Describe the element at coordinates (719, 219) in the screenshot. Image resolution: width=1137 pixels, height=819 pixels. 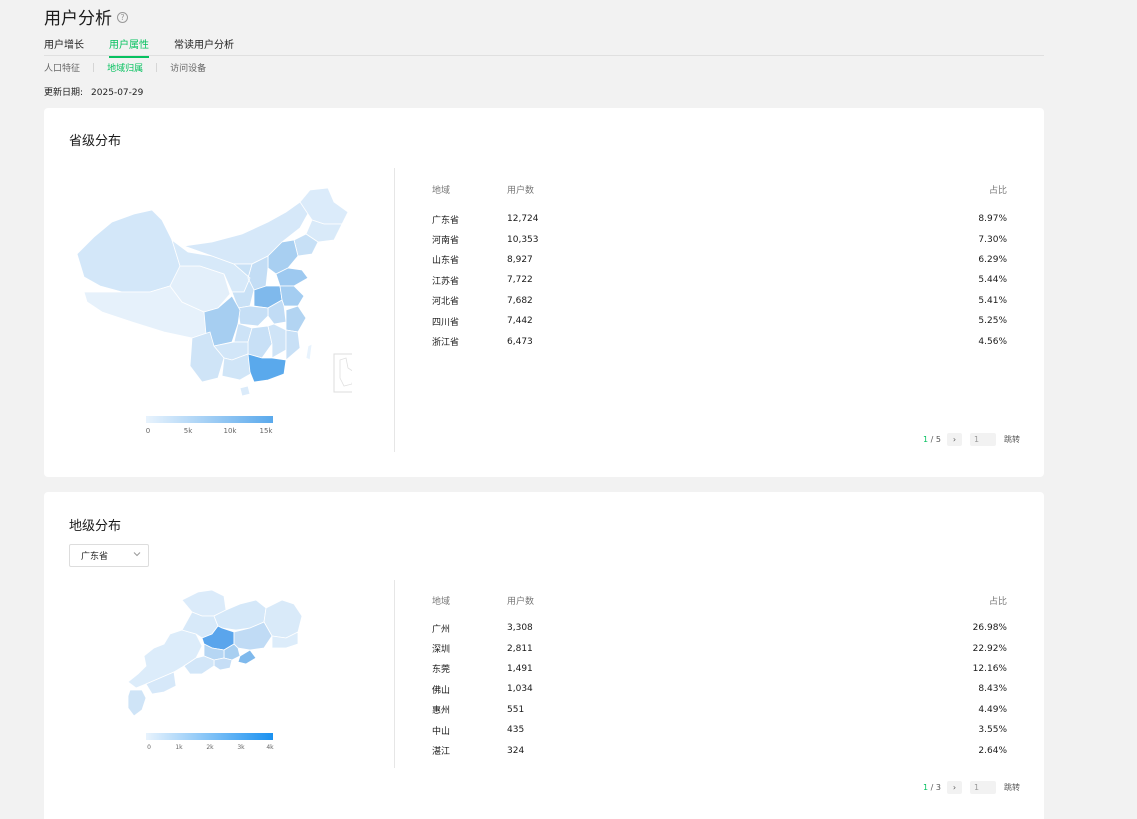
I see `table-row: 广东省 12,724 8.97%` at that location.